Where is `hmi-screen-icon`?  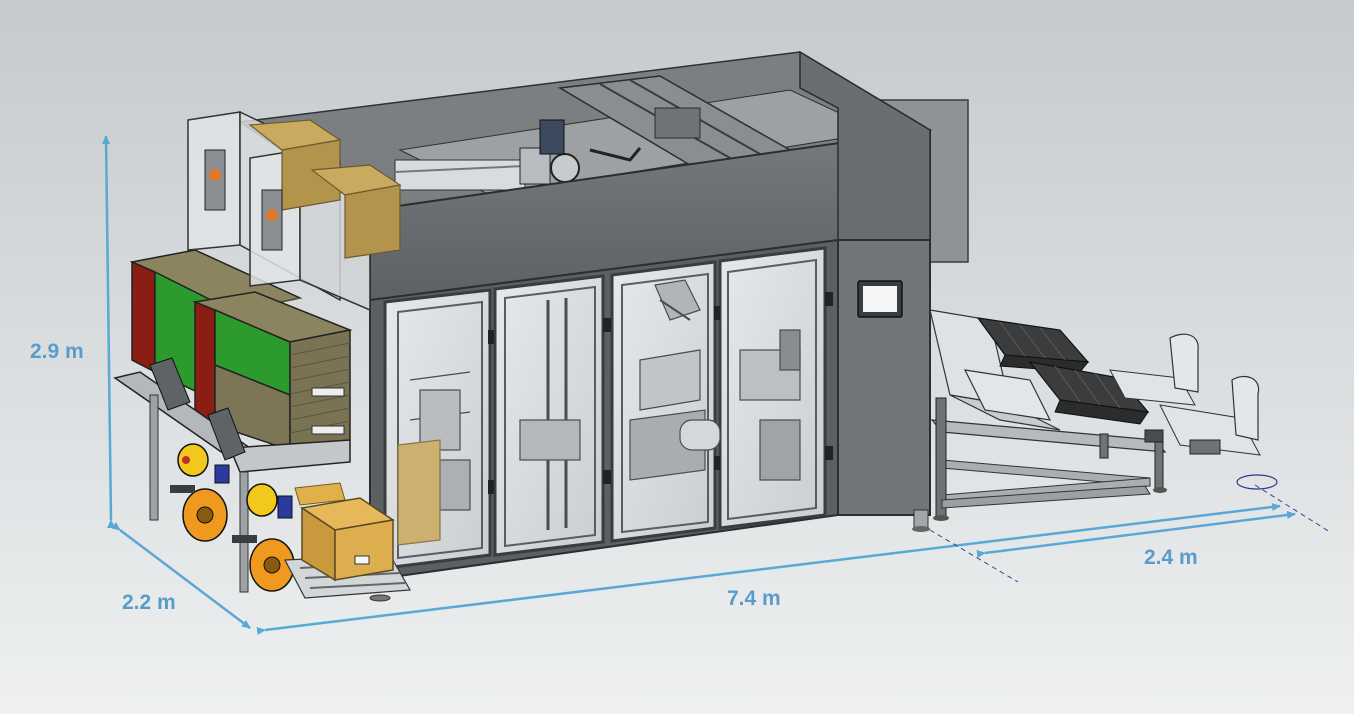
hmi-screen-icon is located at coordinates (880, 299).